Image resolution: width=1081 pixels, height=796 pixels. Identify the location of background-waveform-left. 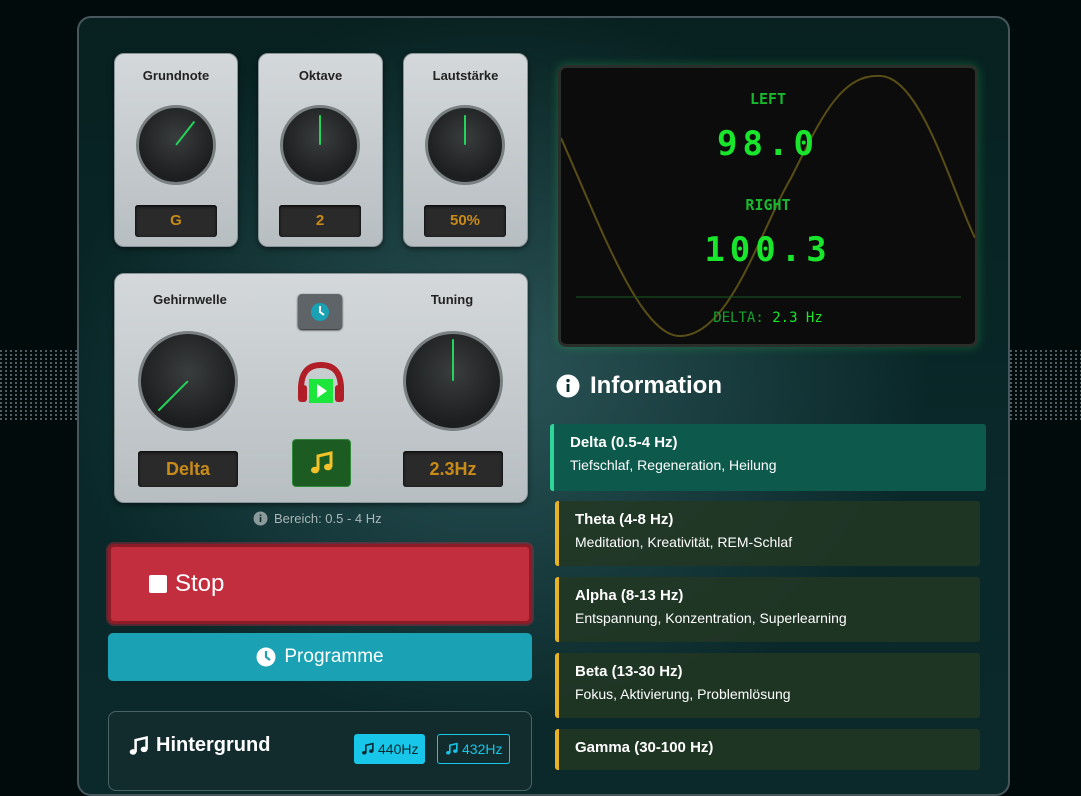
(40, 385).